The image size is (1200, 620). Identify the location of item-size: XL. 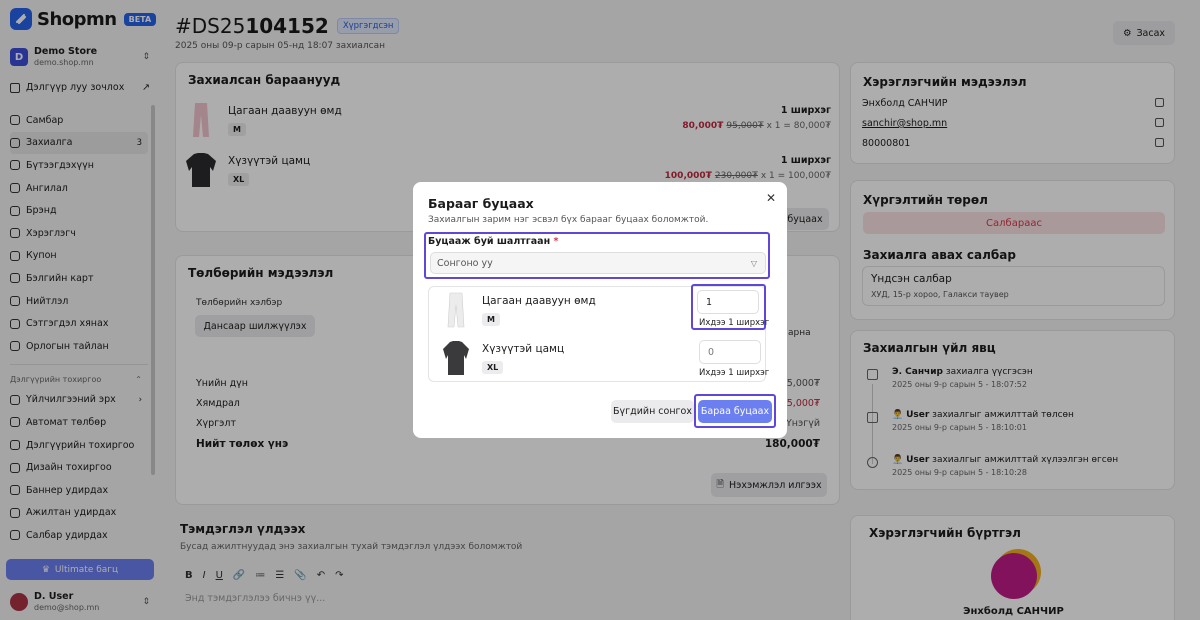
(493, 367).